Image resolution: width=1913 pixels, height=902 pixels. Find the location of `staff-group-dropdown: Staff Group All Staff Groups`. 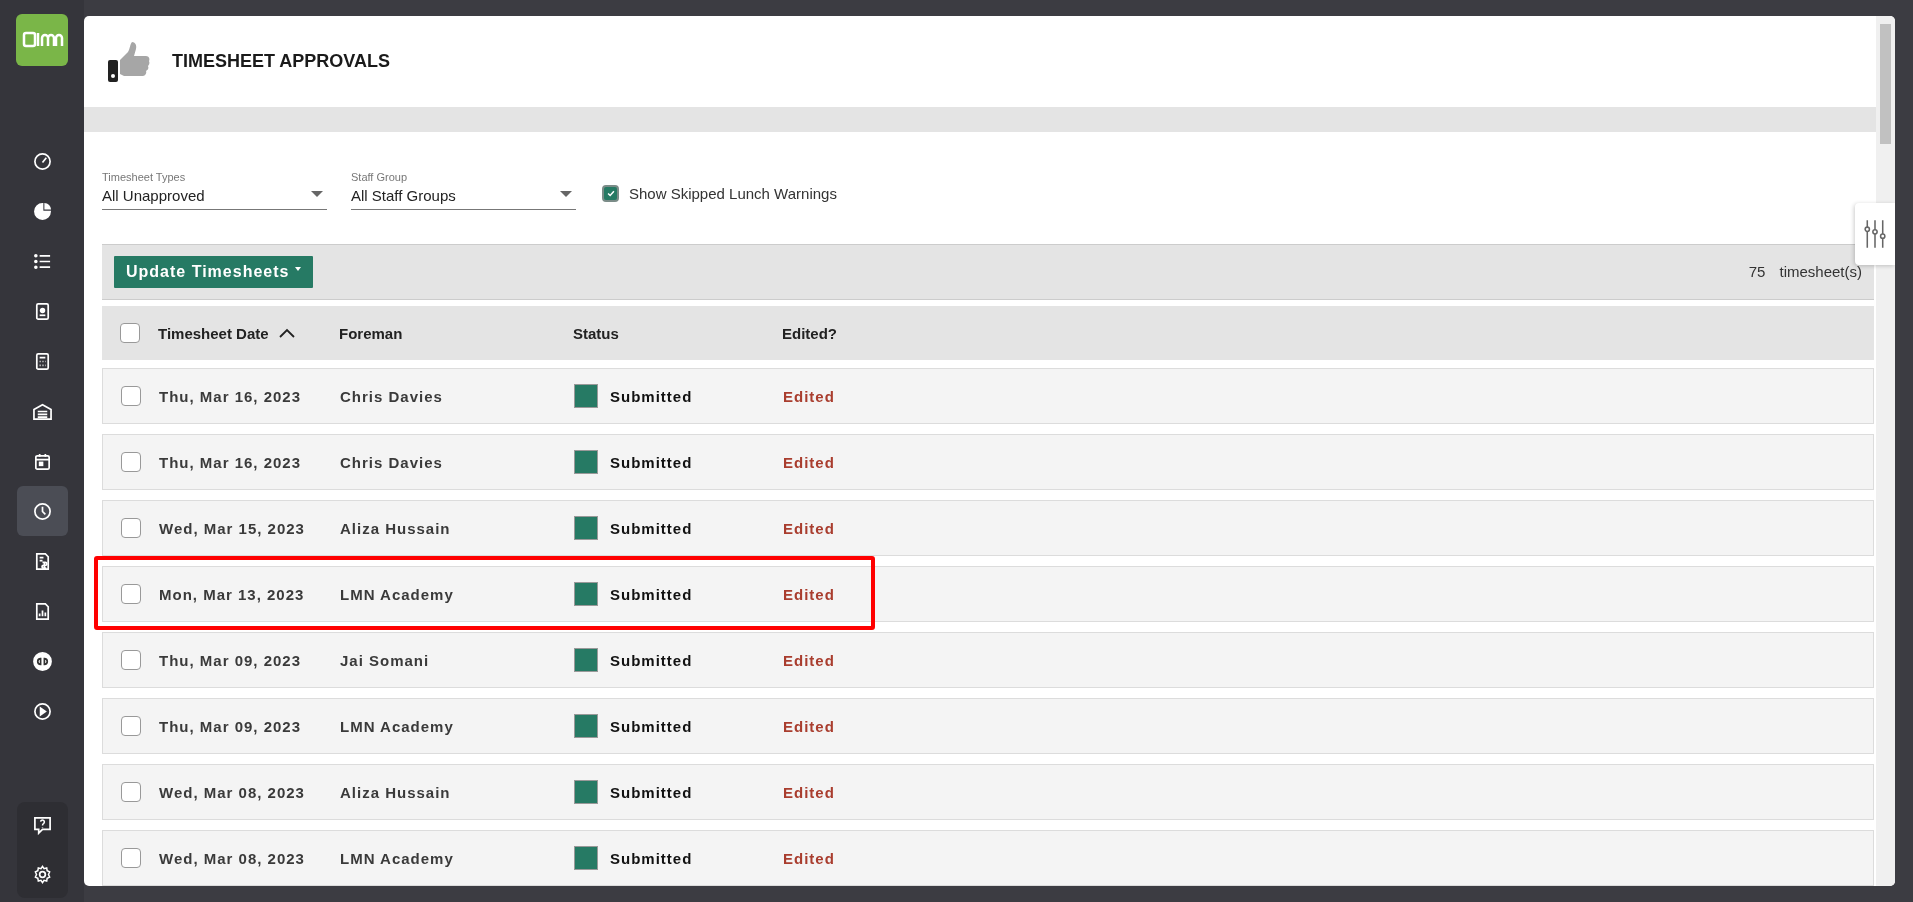

staff-group-dropdown: Staff Group All Staff Groups is located at coordinates (463, 190).